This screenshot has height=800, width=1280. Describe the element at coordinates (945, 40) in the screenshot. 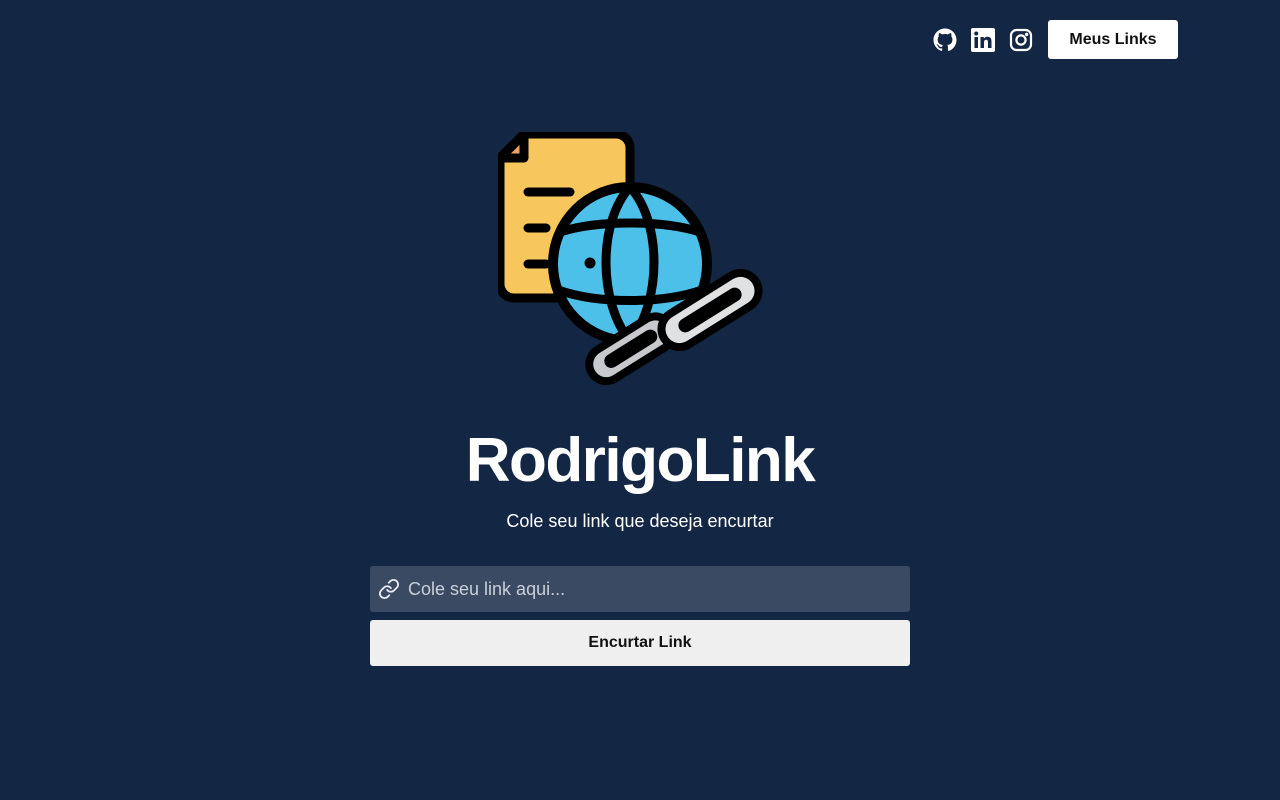

I see `github-icon` at that location.